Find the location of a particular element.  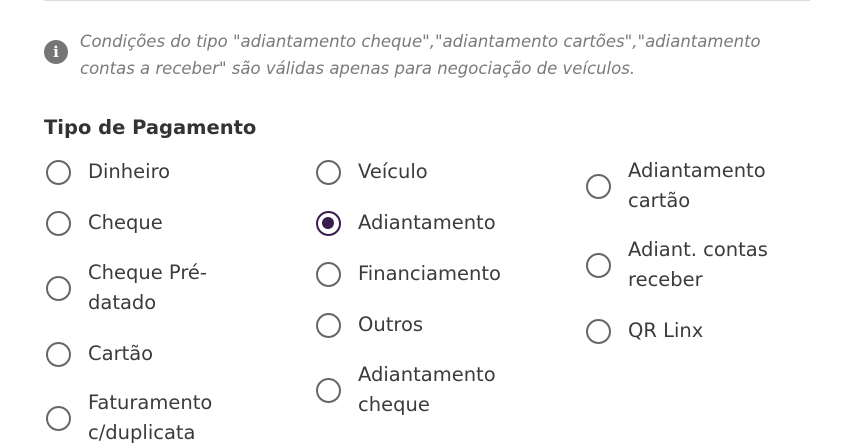

radio-option-financiamento: Financiamento is located at coordinates (437, 274).